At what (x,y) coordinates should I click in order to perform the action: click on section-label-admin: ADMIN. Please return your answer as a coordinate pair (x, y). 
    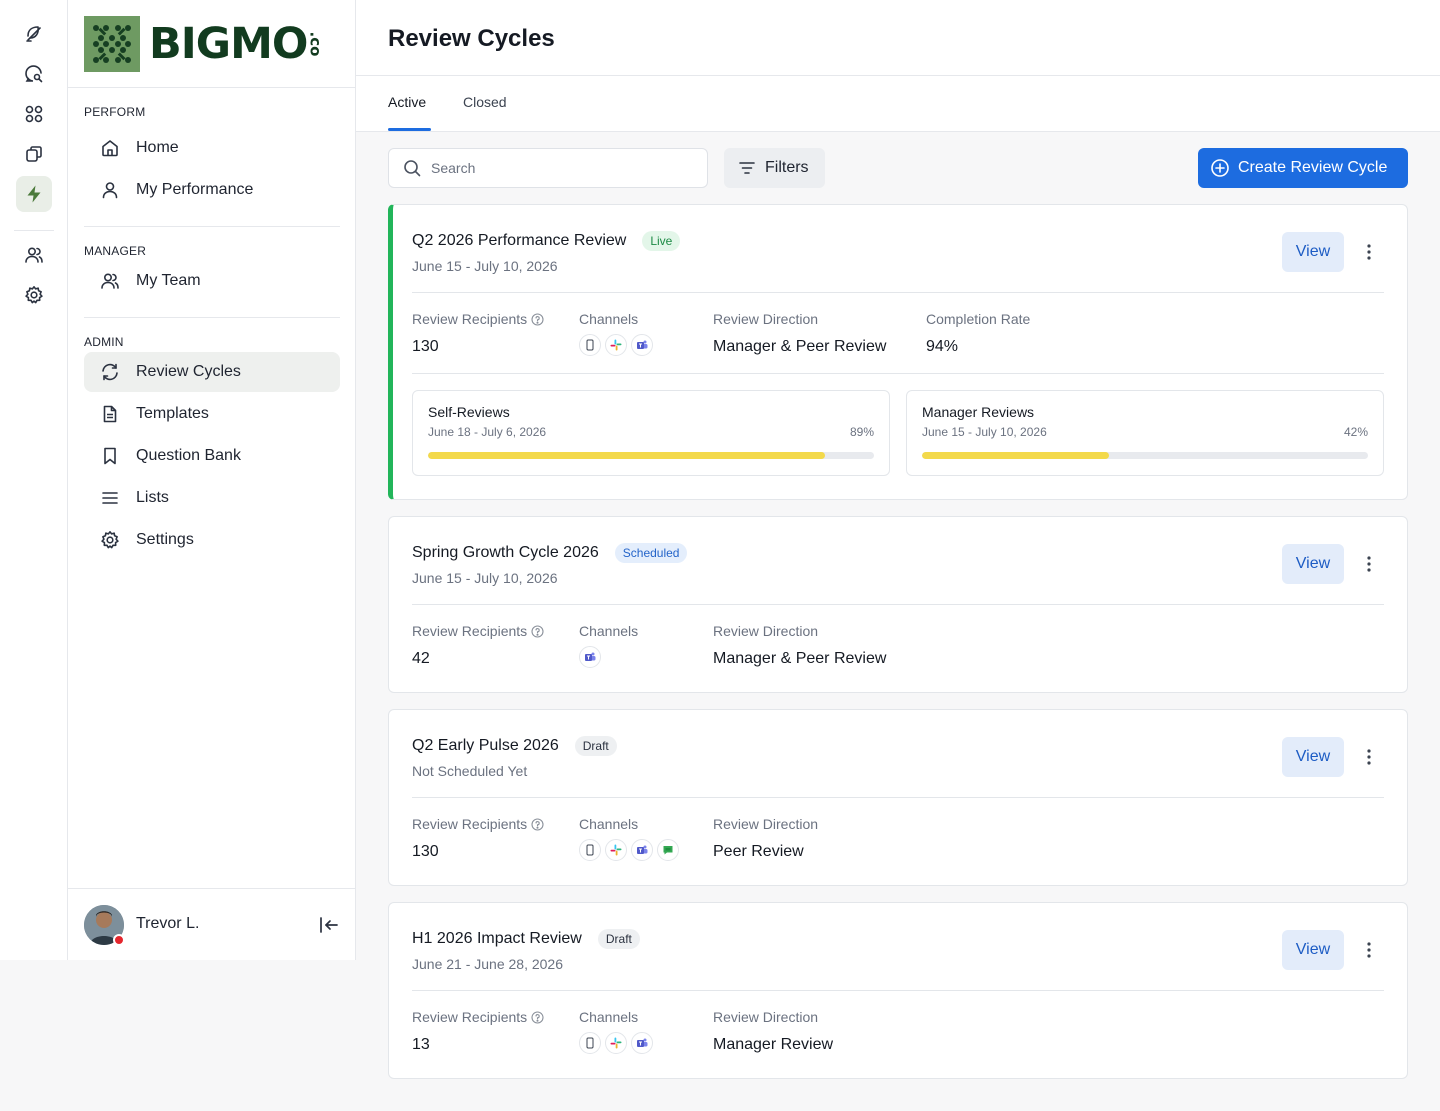
    Looking at the image, I should click on (104, 342).